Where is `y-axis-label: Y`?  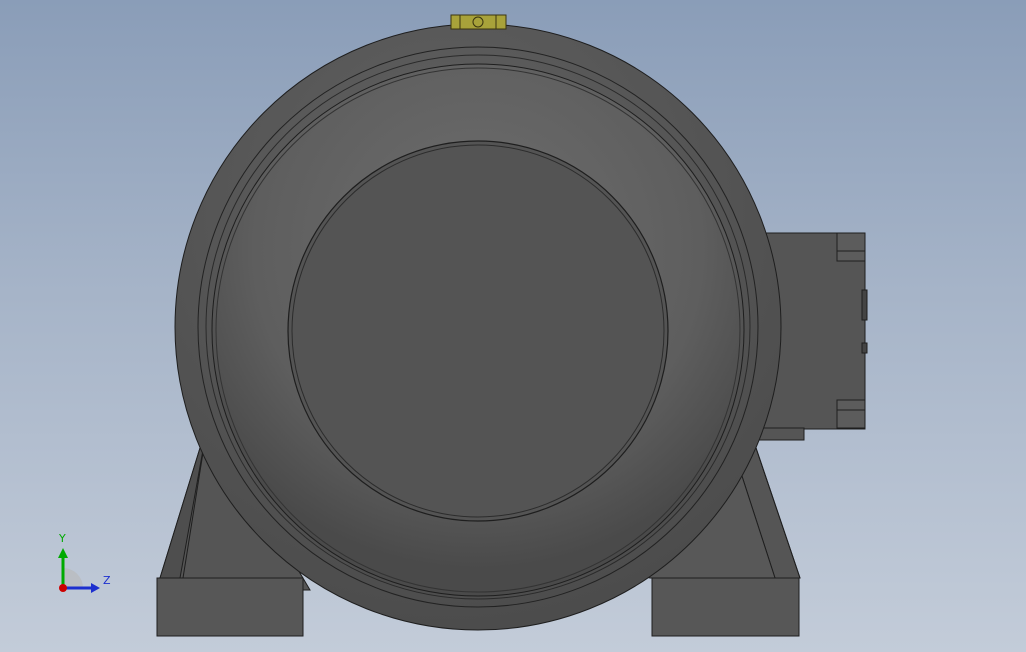 y-axis-label: Y is located at coordinates (62, 538).